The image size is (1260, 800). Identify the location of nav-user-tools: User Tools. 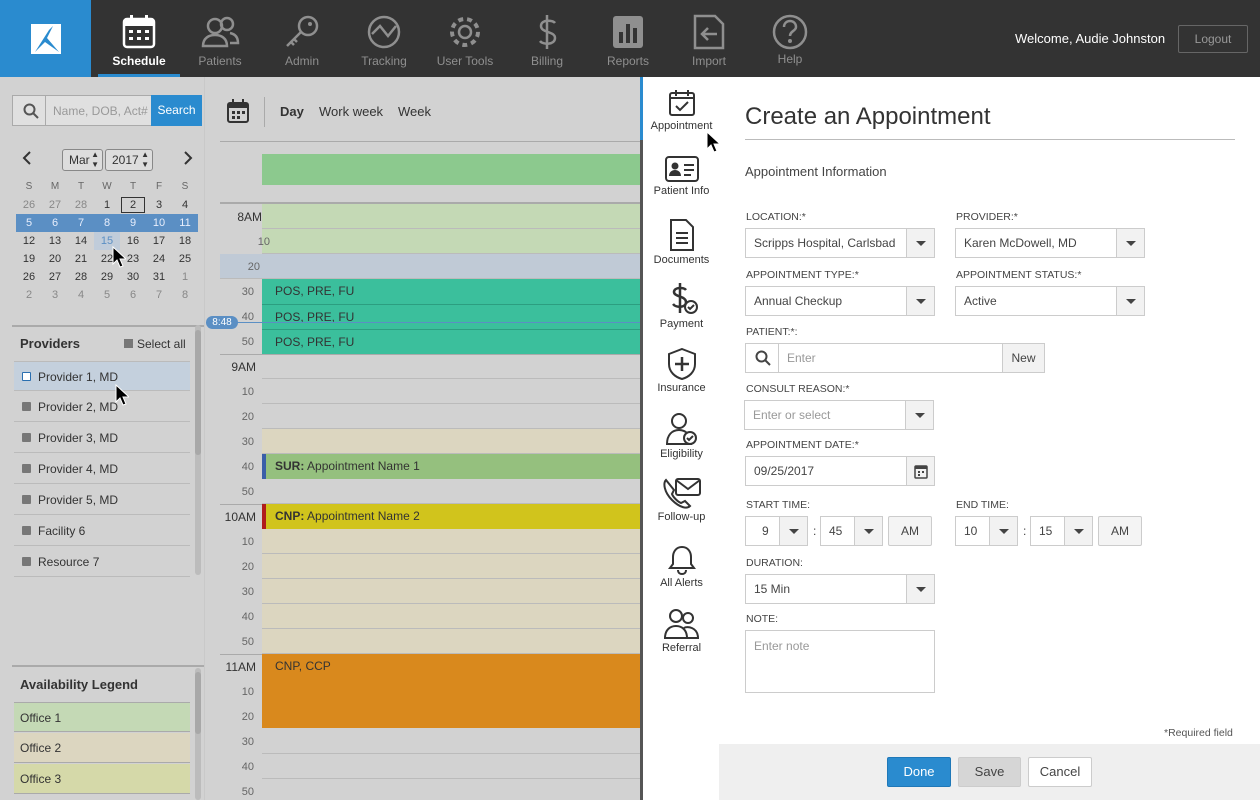
(465, 38).